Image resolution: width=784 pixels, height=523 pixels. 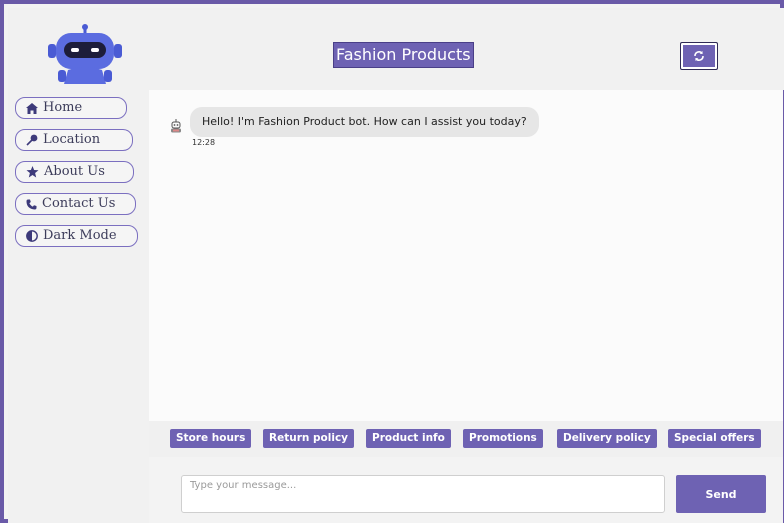 What do you see at coordinates (85, 55) in the screenshot?
I see `robot-icon` at bounding box center [85, 55].